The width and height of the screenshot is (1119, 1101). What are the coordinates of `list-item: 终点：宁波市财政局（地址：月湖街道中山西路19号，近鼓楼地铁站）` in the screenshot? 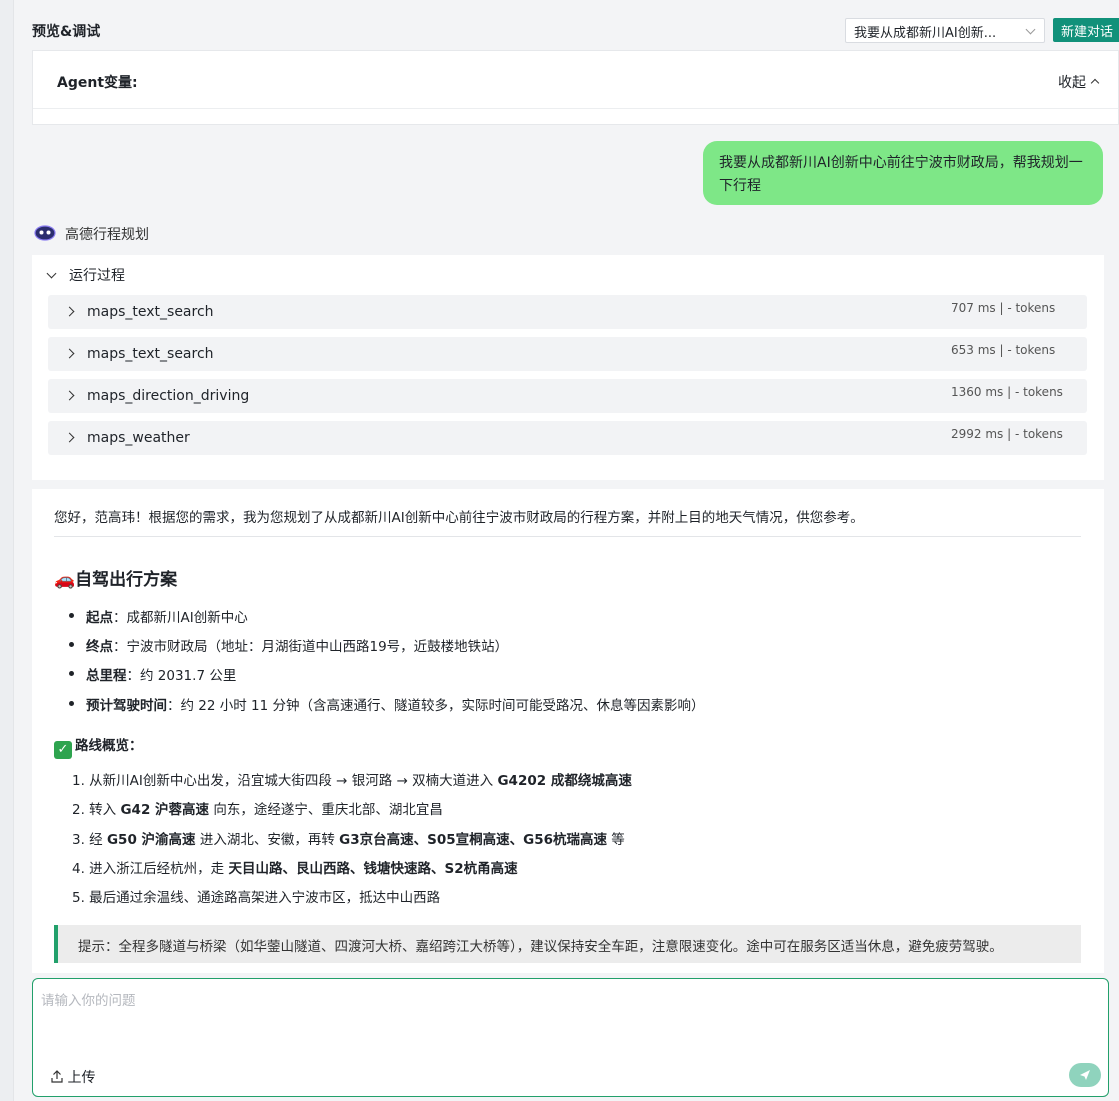 It's located at (288, 645).